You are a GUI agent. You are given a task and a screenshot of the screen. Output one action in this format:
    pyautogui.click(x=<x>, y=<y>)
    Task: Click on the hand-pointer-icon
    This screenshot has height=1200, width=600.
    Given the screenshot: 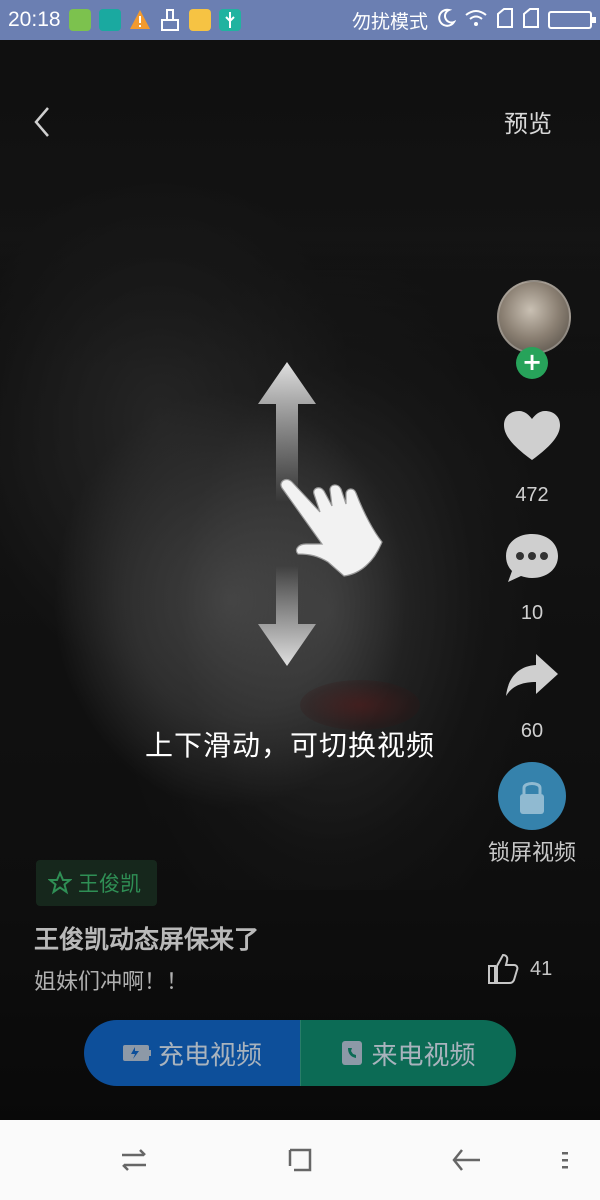 What is the action you would take?
    pyautogui.click(x=331, y=527)
    